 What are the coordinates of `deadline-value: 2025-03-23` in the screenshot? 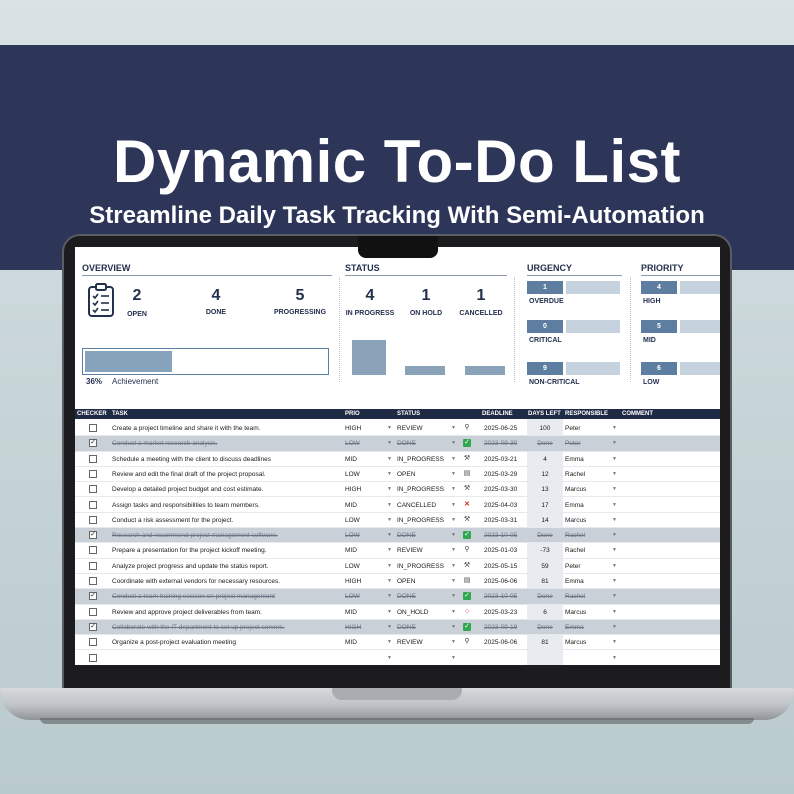 It's located at (500, 612).